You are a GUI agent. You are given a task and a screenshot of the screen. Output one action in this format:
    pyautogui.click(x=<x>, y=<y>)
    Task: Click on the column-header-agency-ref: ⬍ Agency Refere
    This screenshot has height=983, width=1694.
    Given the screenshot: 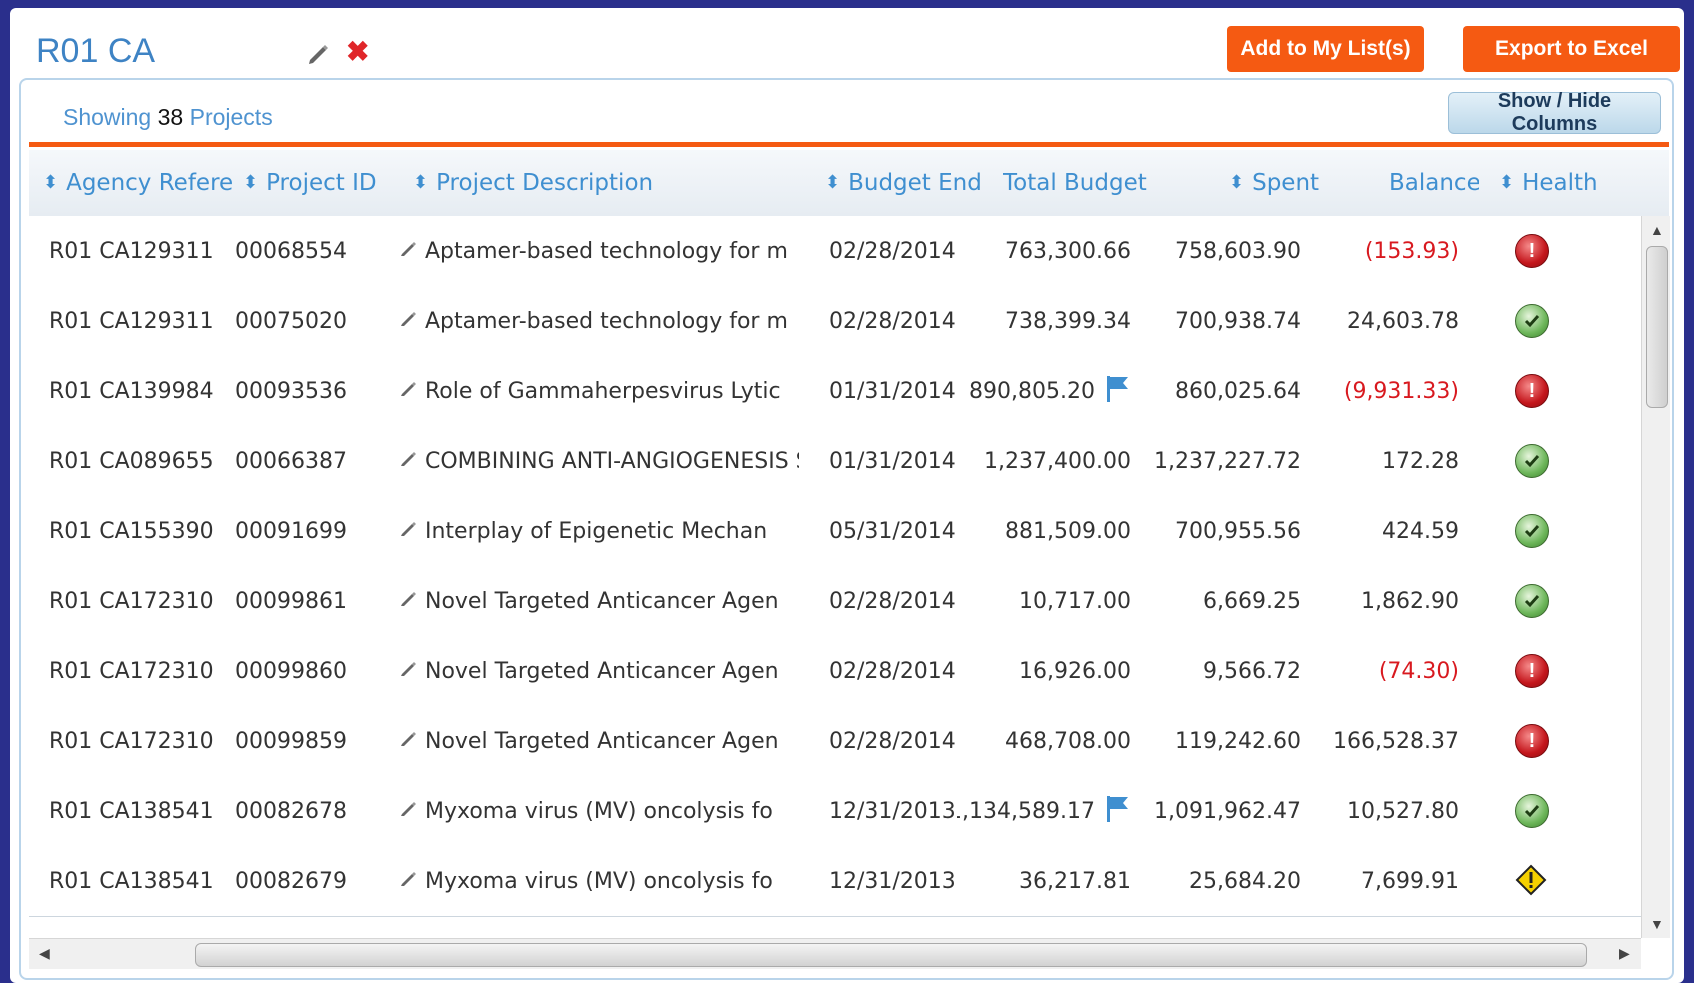 What is the action you would take?
    pyautogui.click(x=138, y=183)
    